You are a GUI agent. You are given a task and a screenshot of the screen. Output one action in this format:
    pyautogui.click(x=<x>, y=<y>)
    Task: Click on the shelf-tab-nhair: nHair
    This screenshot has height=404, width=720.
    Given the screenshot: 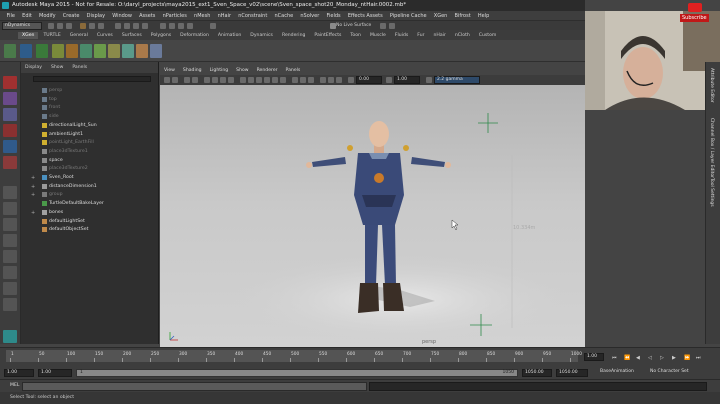 What is the action you would take?
    pyautogui.click(x=440, y=35)
    